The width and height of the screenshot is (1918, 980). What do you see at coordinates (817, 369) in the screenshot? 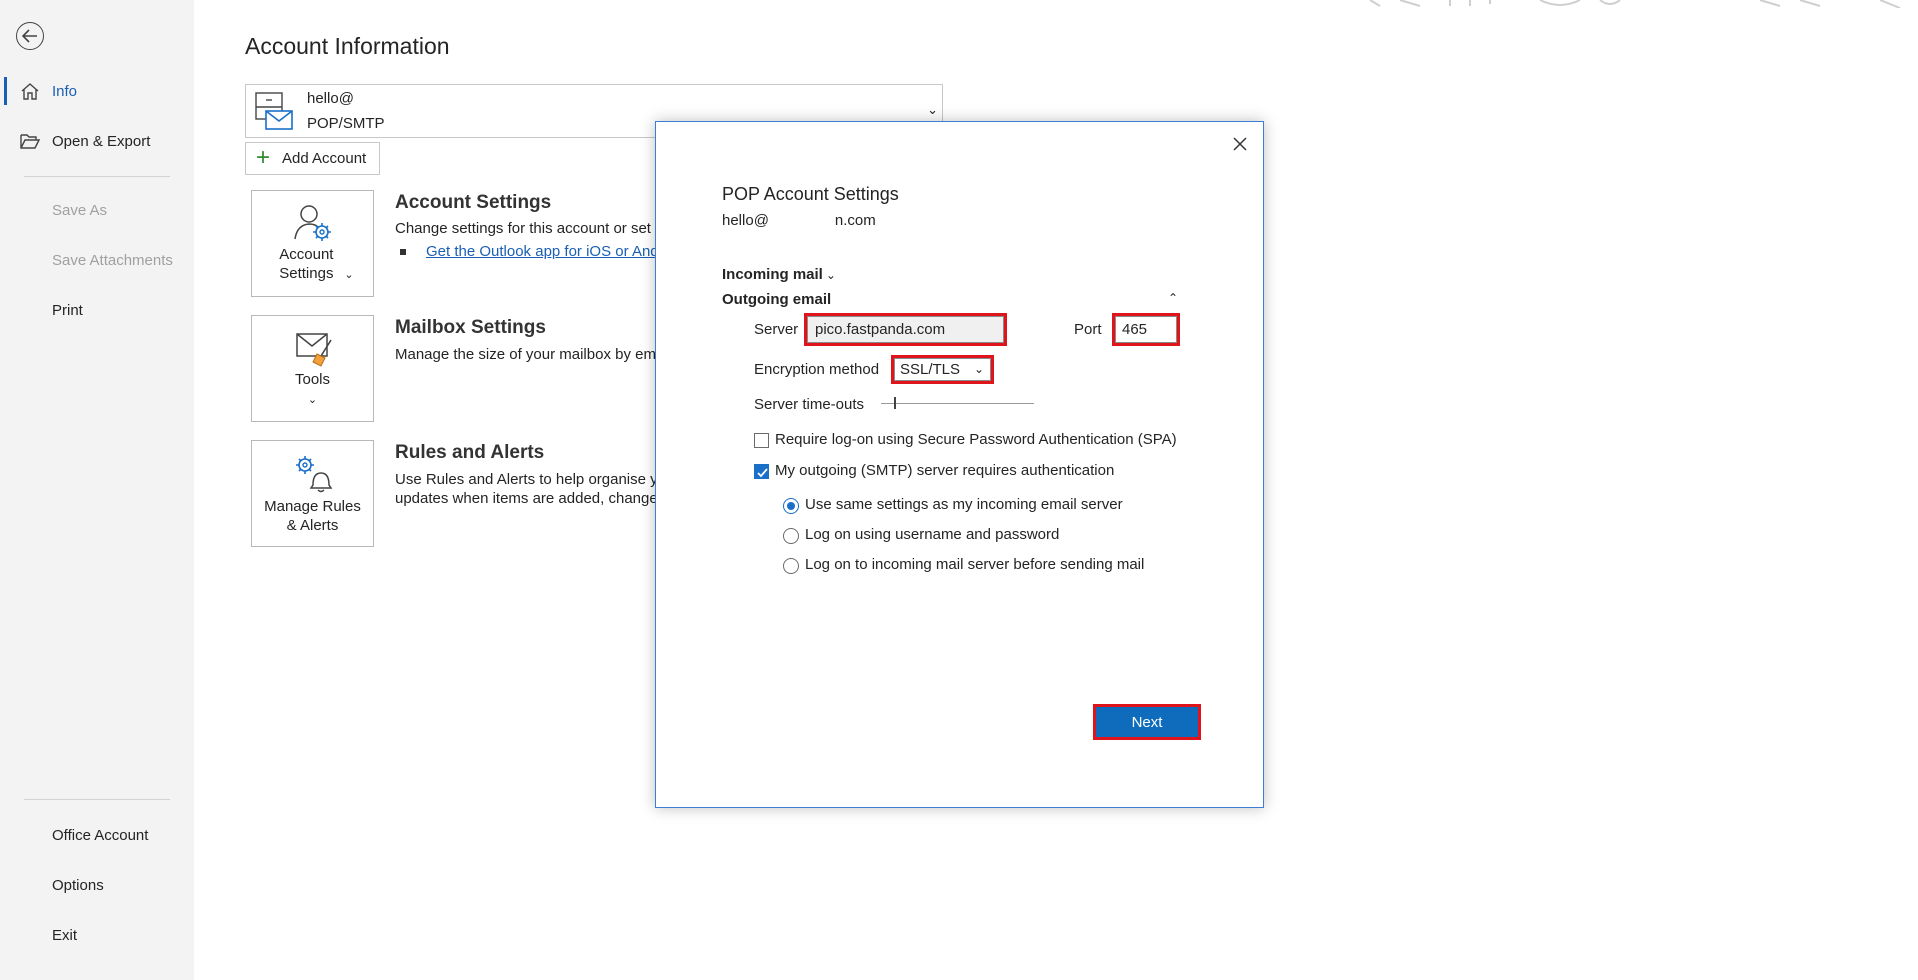
I see `encryption-method-label: Encryption method` at bounding box center [817, 369].